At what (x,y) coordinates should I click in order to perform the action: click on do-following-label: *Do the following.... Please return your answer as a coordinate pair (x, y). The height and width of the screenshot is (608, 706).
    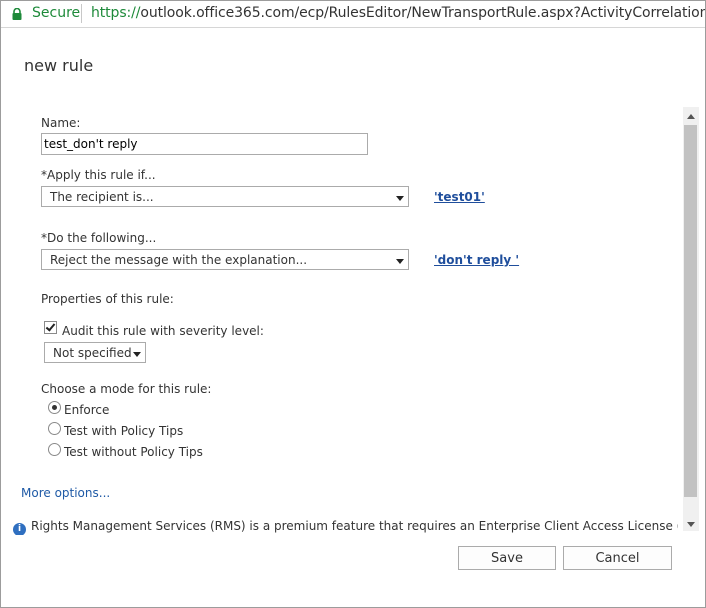
    Looking at the image, I should click on (99, 238).